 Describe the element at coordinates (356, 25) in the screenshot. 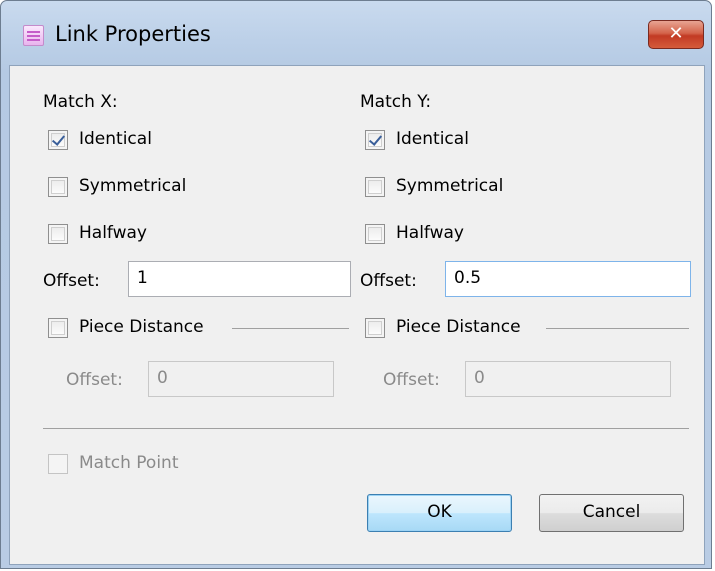

I see `title-bar: Link Properties ✕` at that location.